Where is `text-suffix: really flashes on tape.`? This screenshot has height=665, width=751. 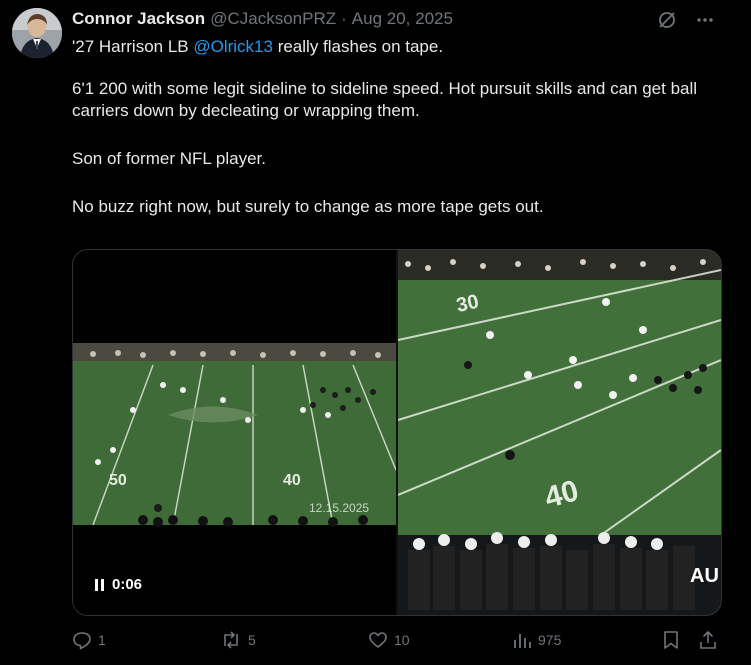 text-suffix: really flashes on tape. is located at coordinates (358, 46).